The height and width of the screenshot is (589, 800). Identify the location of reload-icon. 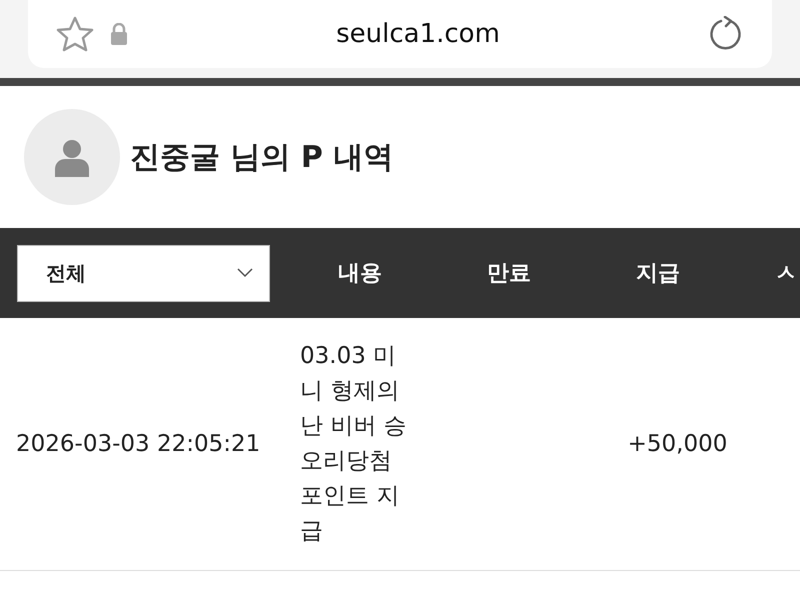
(726, 34).